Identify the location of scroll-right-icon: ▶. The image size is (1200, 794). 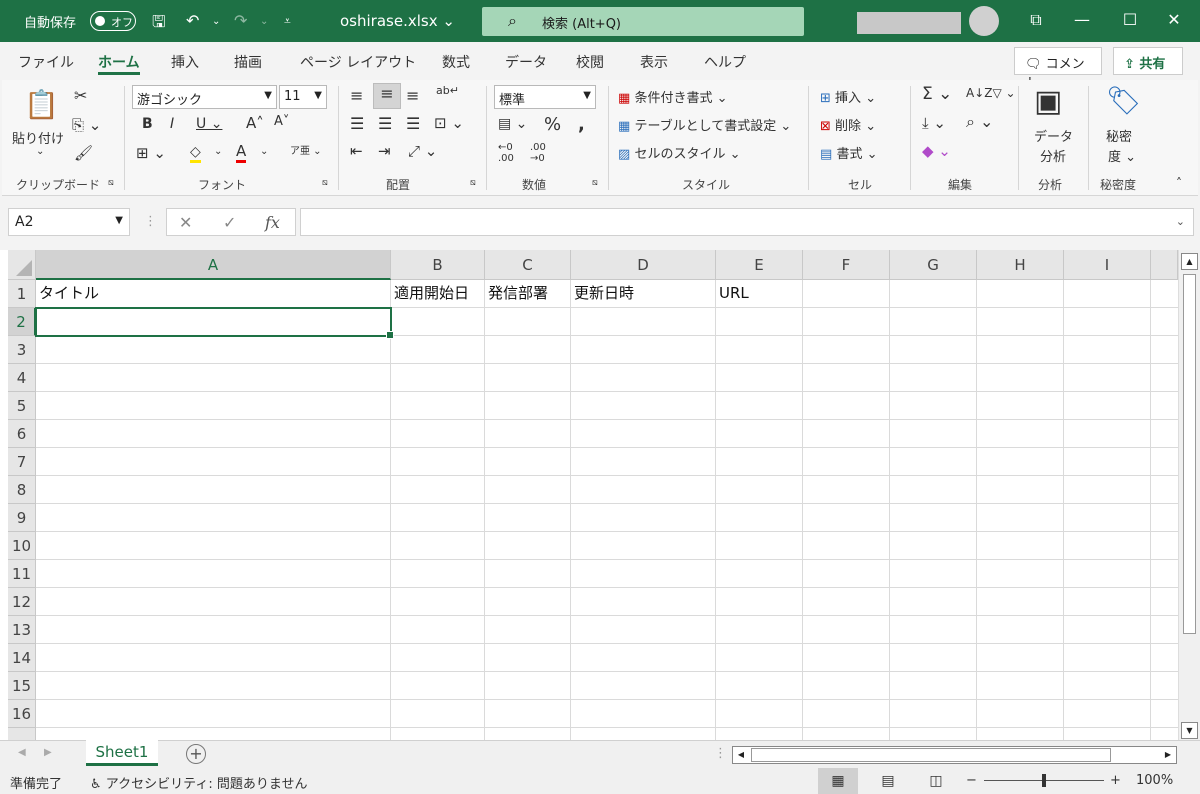
(1168, 755).